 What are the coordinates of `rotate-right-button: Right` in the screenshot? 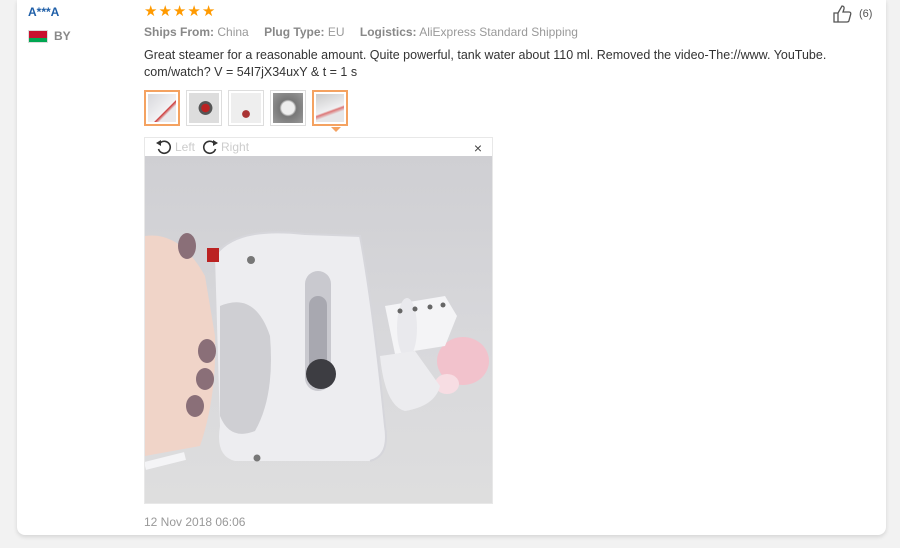 It's located at (225, 147).